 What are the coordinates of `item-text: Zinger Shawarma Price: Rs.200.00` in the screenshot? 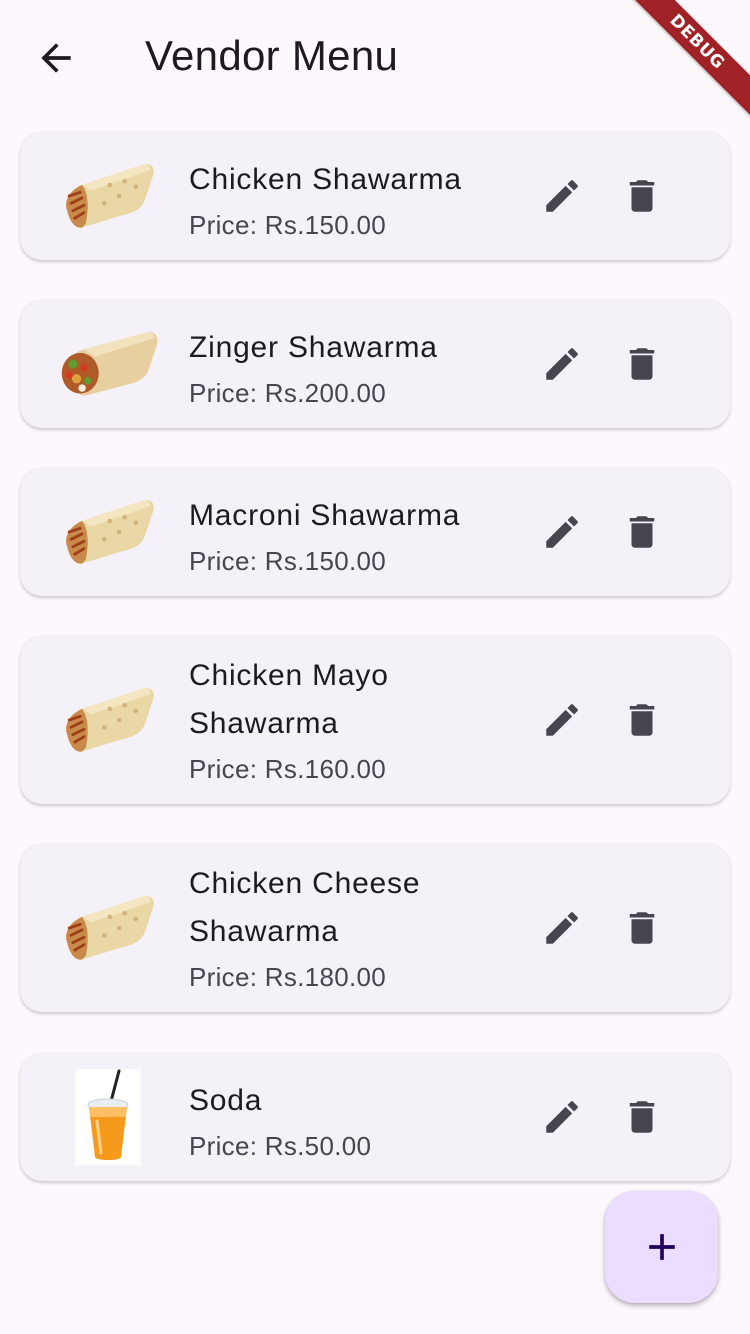 It's located at (349, 369).